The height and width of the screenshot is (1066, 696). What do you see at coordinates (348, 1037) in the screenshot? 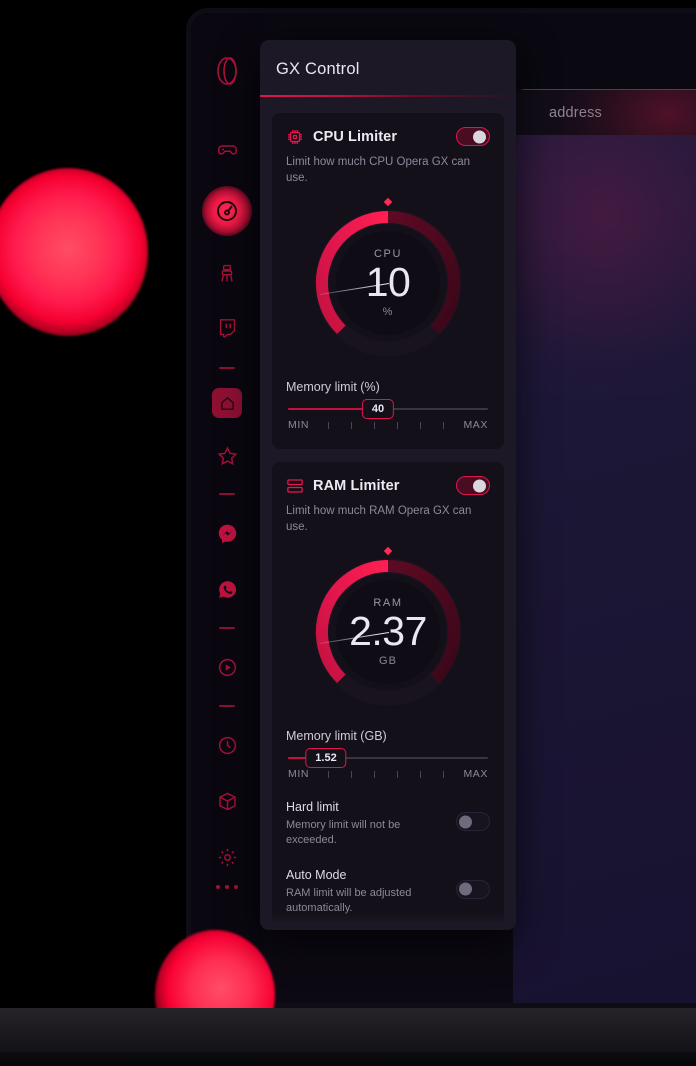
I see `laptop-base` at bounding box center [348, 1037].